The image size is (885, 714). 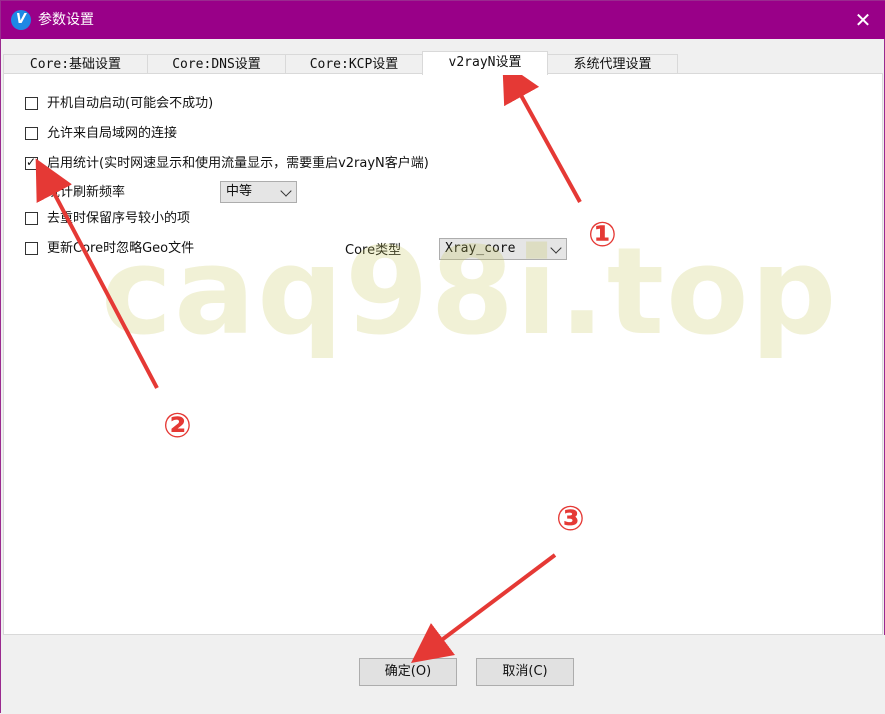 What do you see at coordinates (612, 64) in the screenshot?
I see `tab-system-proxy: 系统代理设置` at bounding box center [612, 64].